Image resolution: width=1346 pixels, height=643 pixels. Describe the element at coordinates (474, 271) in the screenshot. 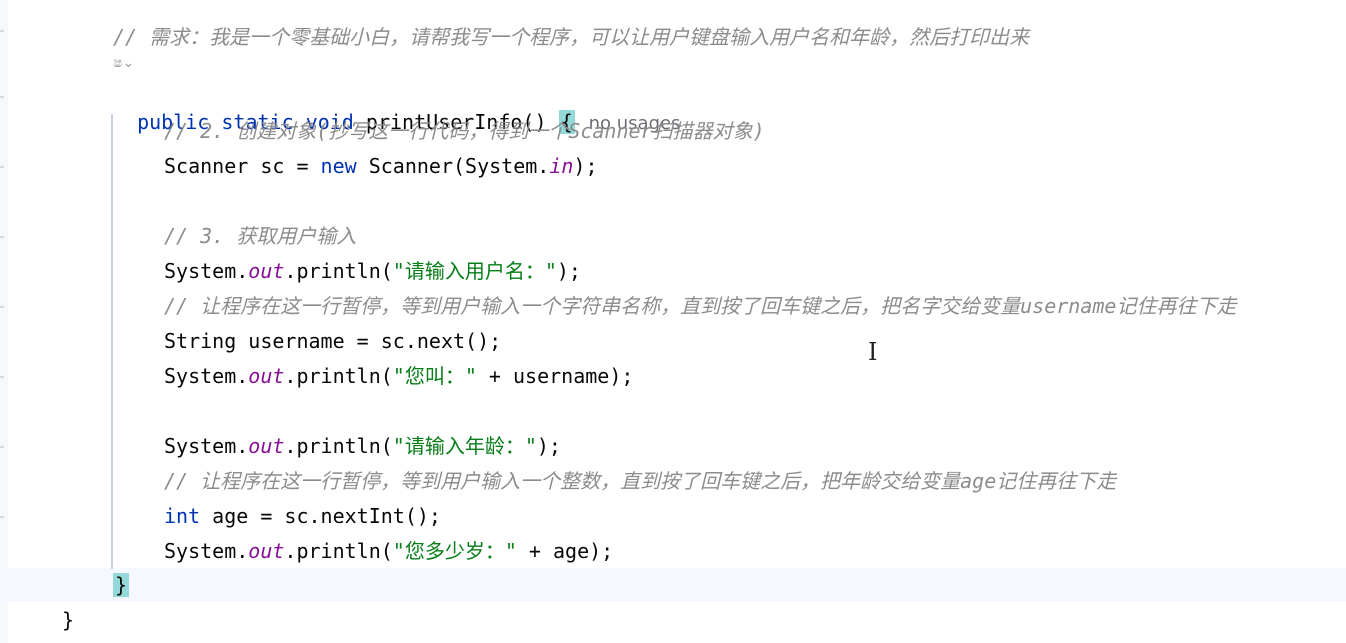

I see `string-literal: "请输入用户名："` at that location.